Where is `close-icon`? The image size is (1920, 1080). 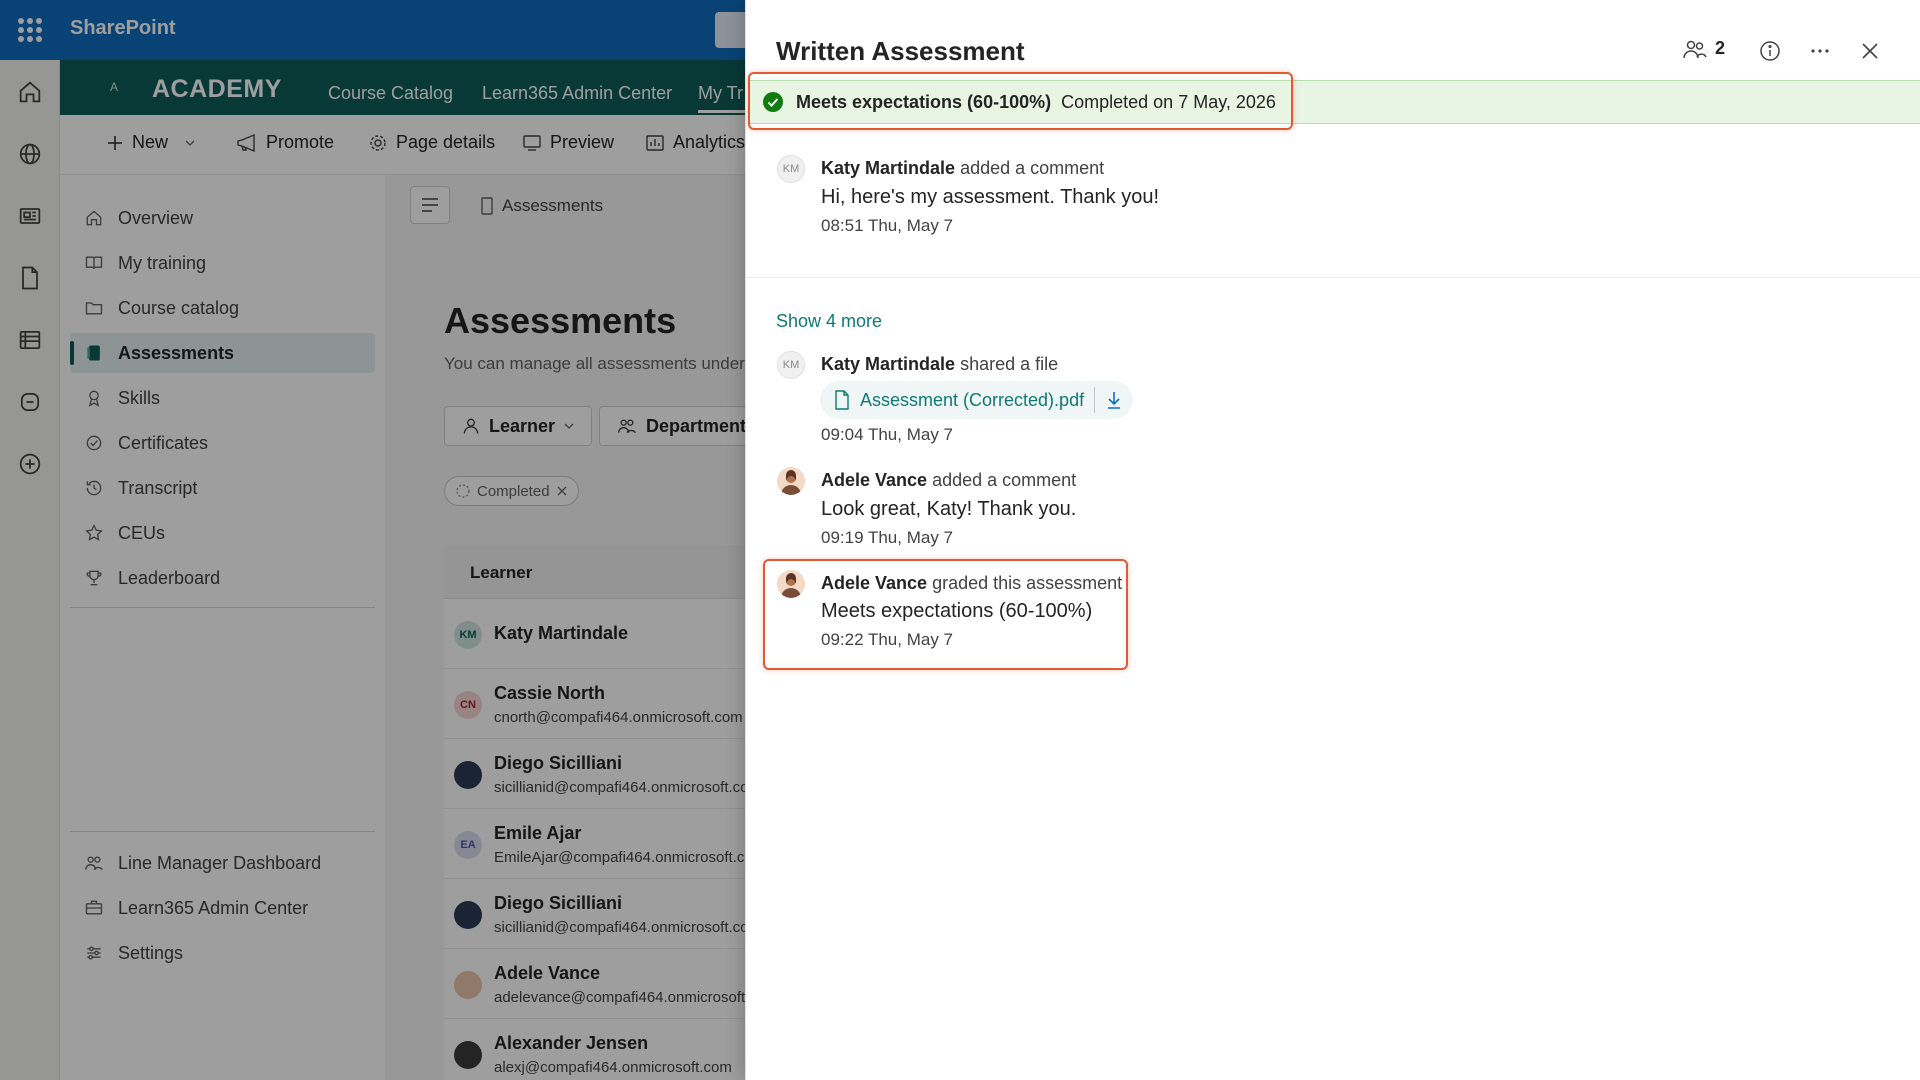 close-icon is located at coordinates (1870, 51).